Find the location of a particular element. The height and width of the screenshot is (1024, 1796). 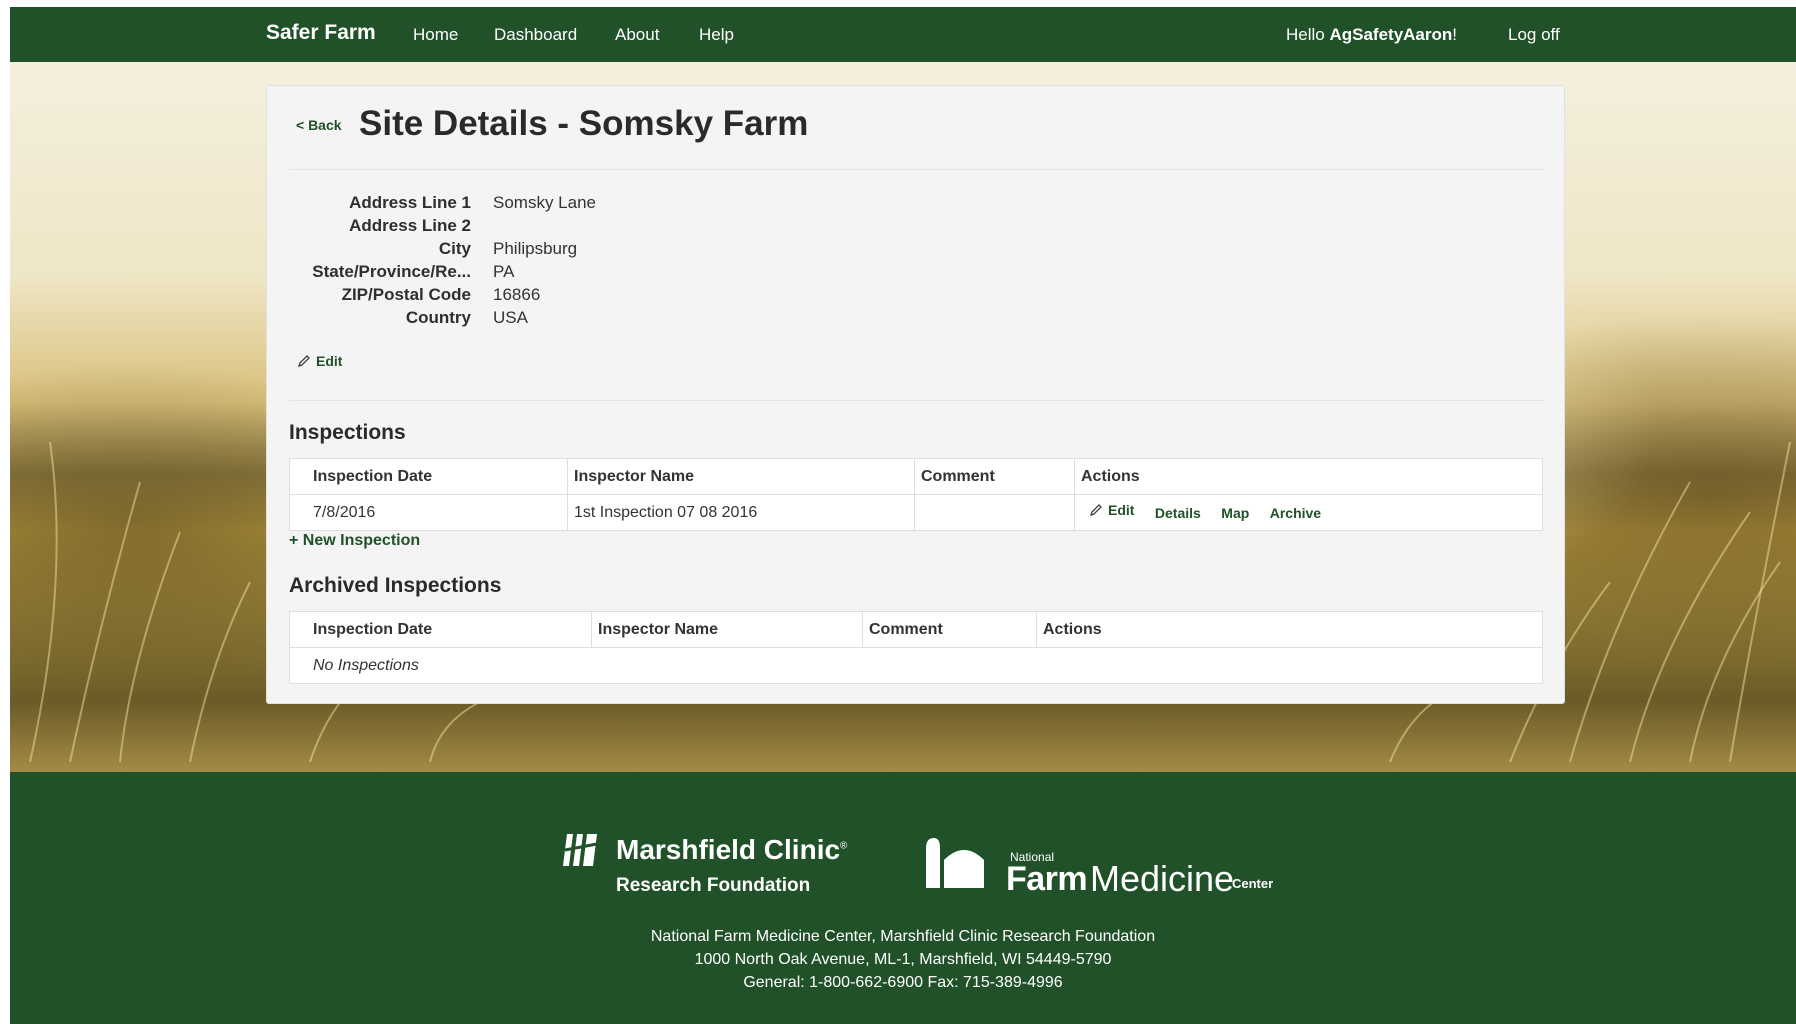

nav-about-link: About is located at coordinates (637, 35).